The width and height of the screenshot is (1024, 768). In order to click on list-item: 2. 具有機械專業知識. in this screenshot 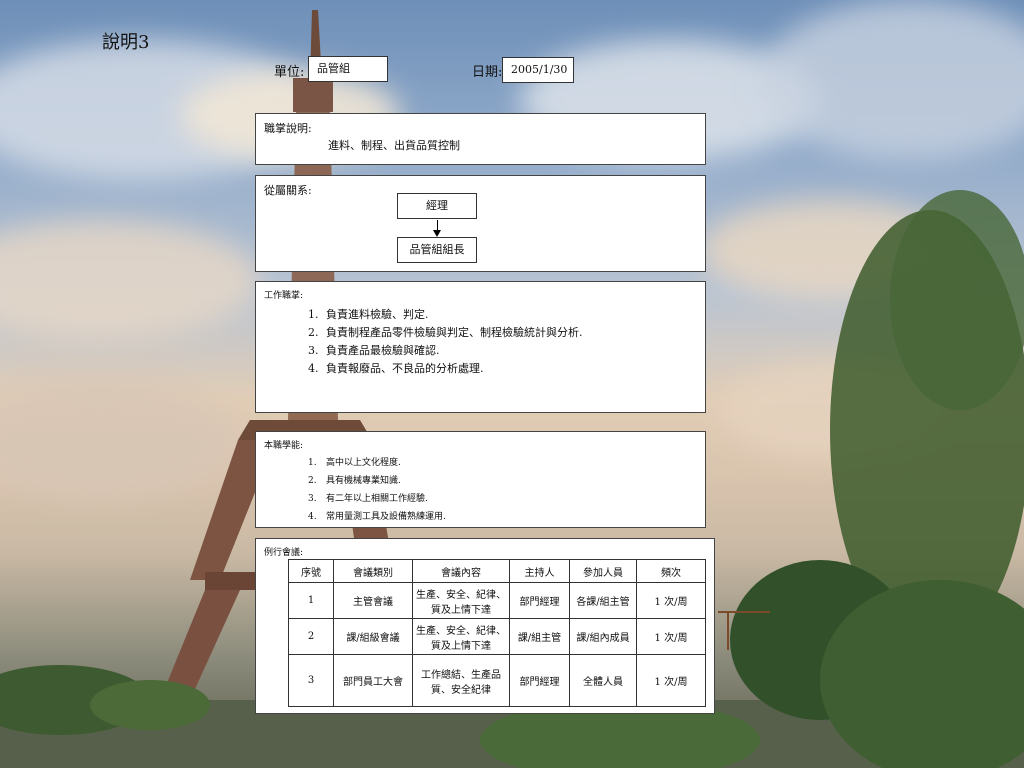, I will do `click(377, 481)`.